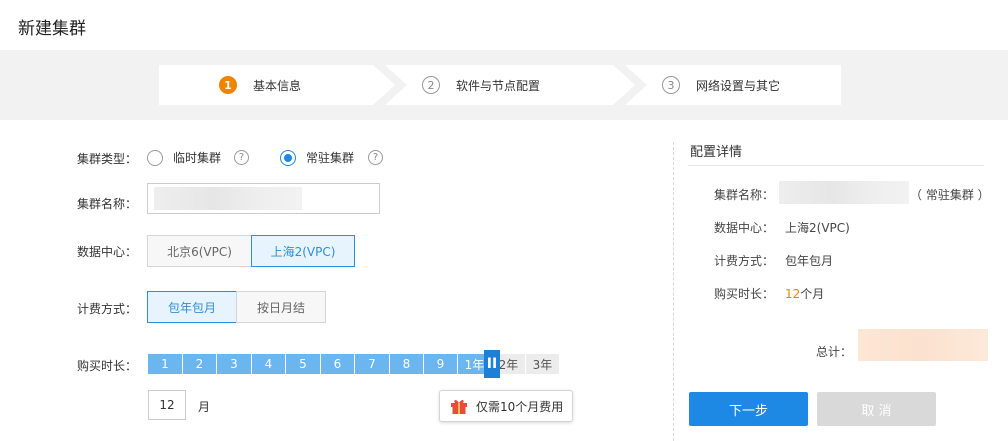 This screenshot has width=1008, height=441. Describe the element at coordinates (923, 345) in the screenshot. I see `summary-total-value-redacted` at that location.